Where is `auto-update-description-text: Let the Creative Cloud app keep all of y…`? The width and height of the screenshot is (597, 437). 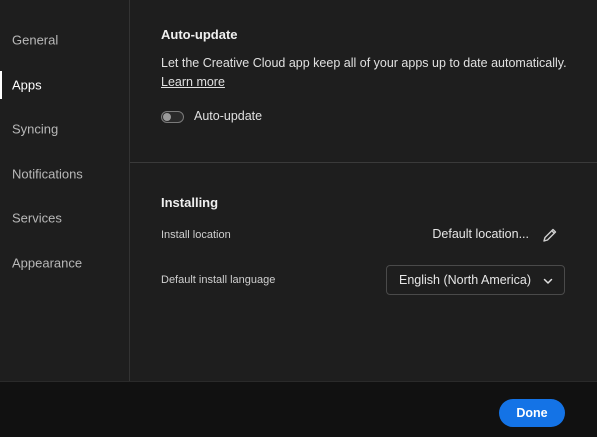 auto-update-description-text: Let the Creative Cloud app keep all of y… is located at coordinates (364, 63).